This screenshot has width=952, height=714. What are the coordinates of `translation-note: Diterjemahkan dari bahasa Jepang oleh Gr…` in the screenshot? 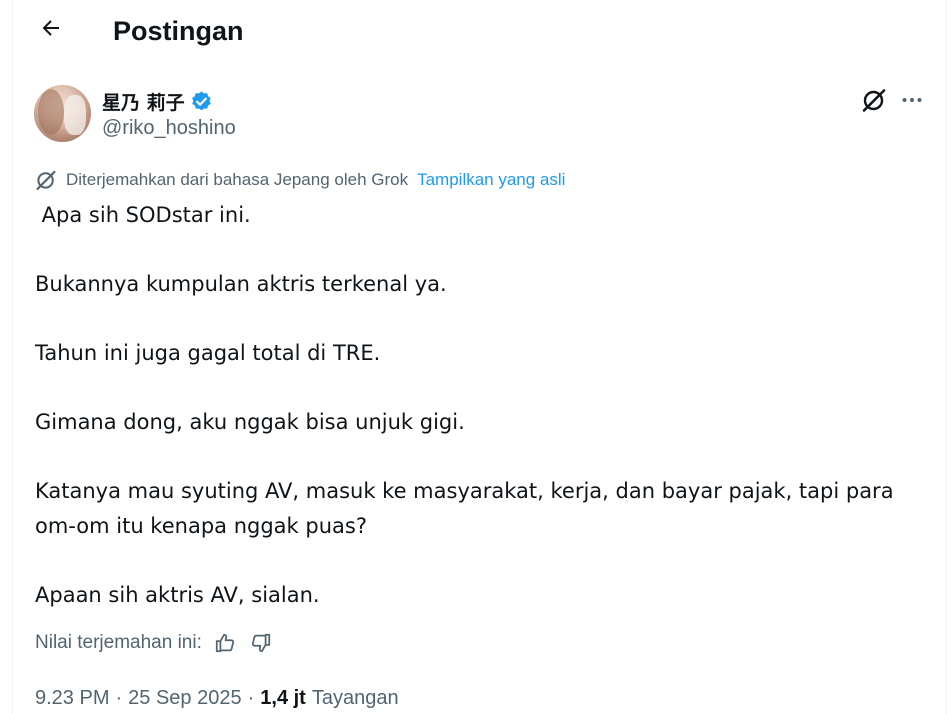 It's located at (237, 179).